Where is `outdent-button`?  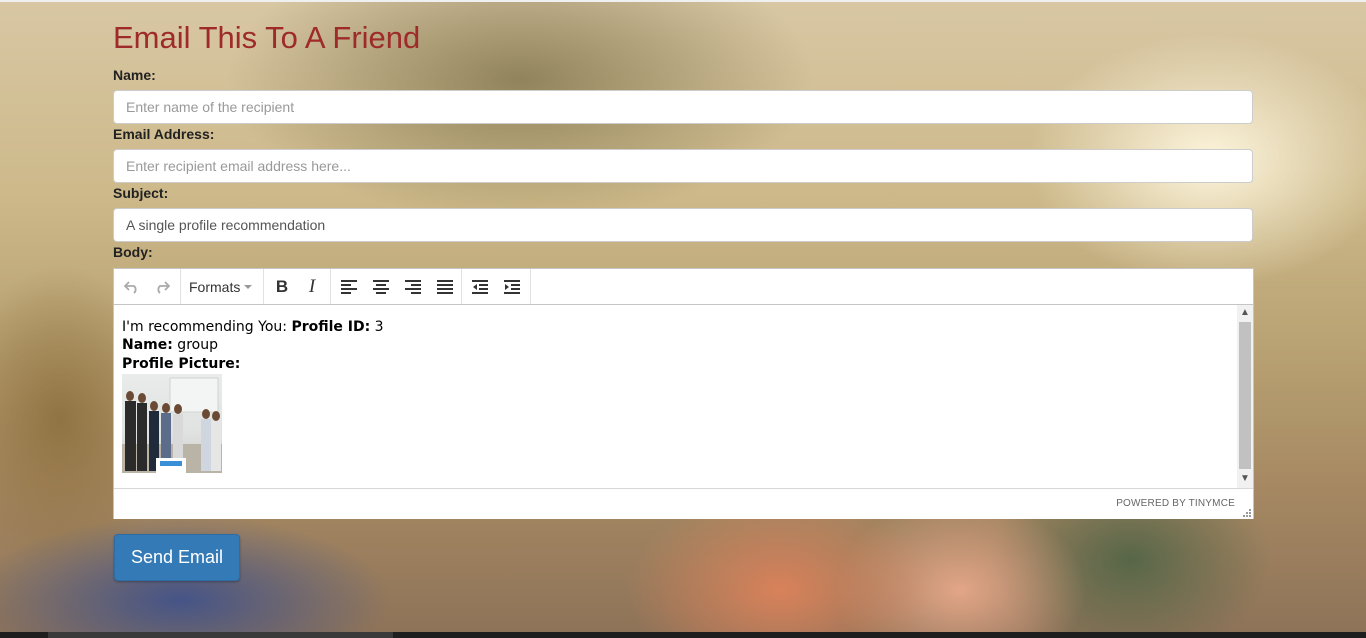 outdent-button is located at coordinates (480, 287).